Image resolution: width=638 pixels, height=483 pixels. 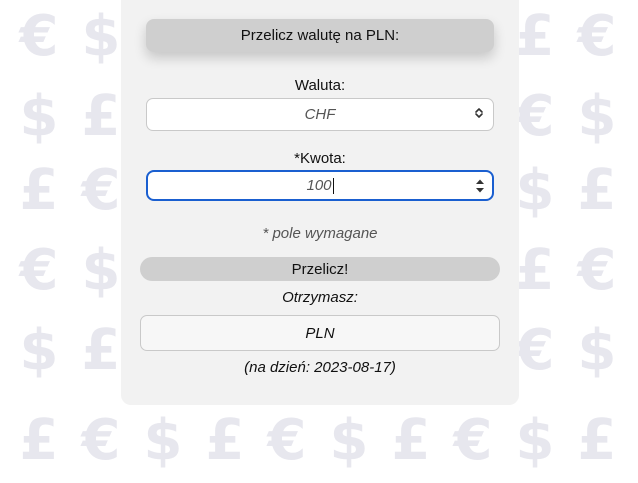 I want to click on currency-select: CHF, so click(x=320, y=114).